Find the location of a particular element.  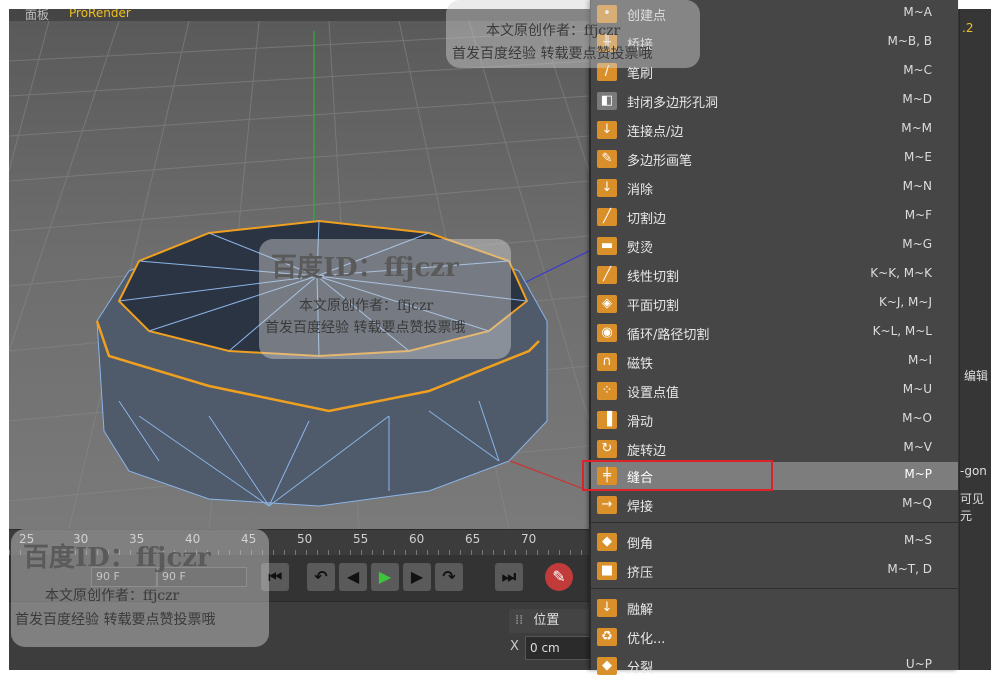

ngon-label: -gon is located at coordinates (973, 471).